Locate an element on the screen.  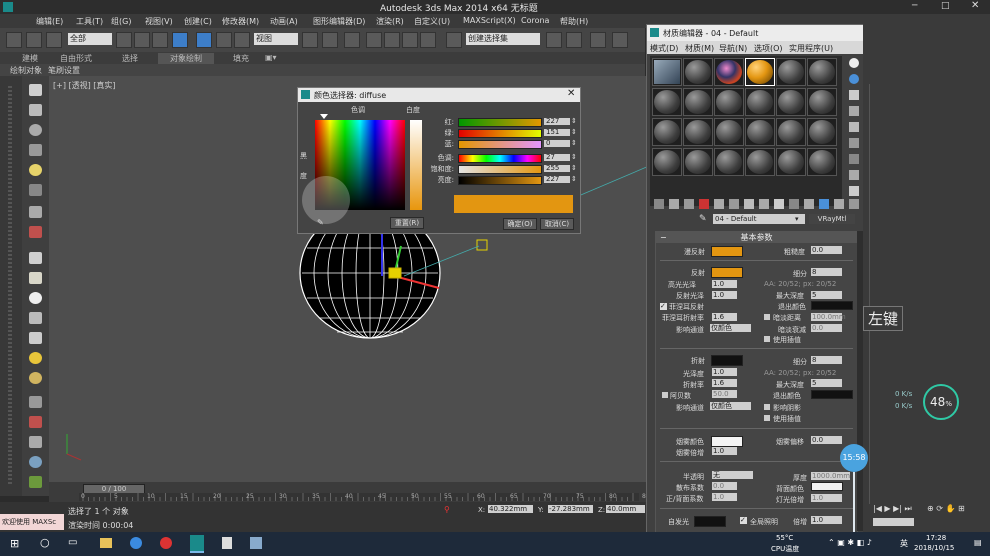
refract-affect-dropdown: 仅颜色 is located at coordinates (730, 406).